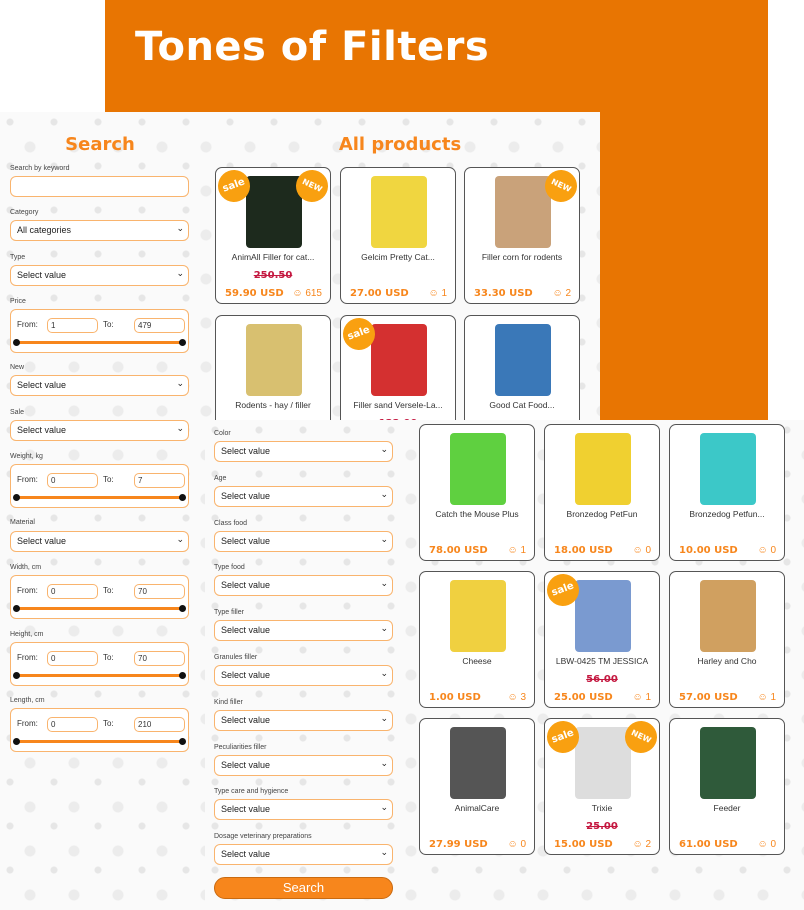 This screenshot has height=910, width=804. Describe the element at coordinates (236, 657) in the screenshot. I see `filter-label: Granules filler` at that location.